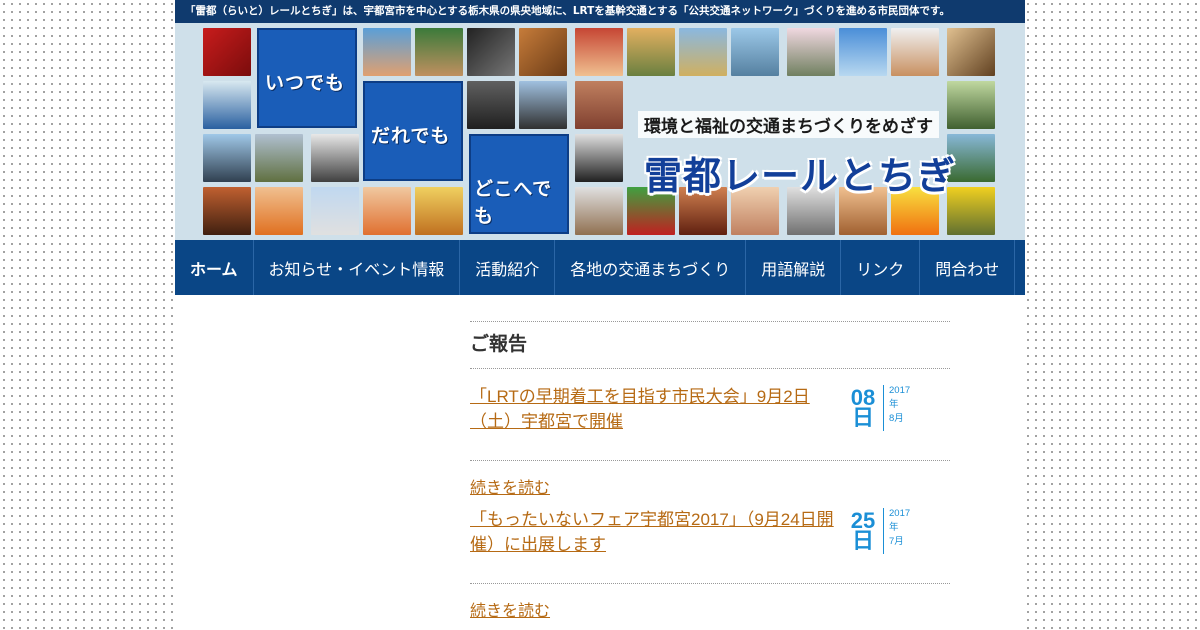  What do you see at coordinates (652, 409) in the screenshot?
I see `post-title-link: 「LRTの早期着工を目指す市民大会」9月2日（土）宇都宮で開催` at bounding box center [652, 409].